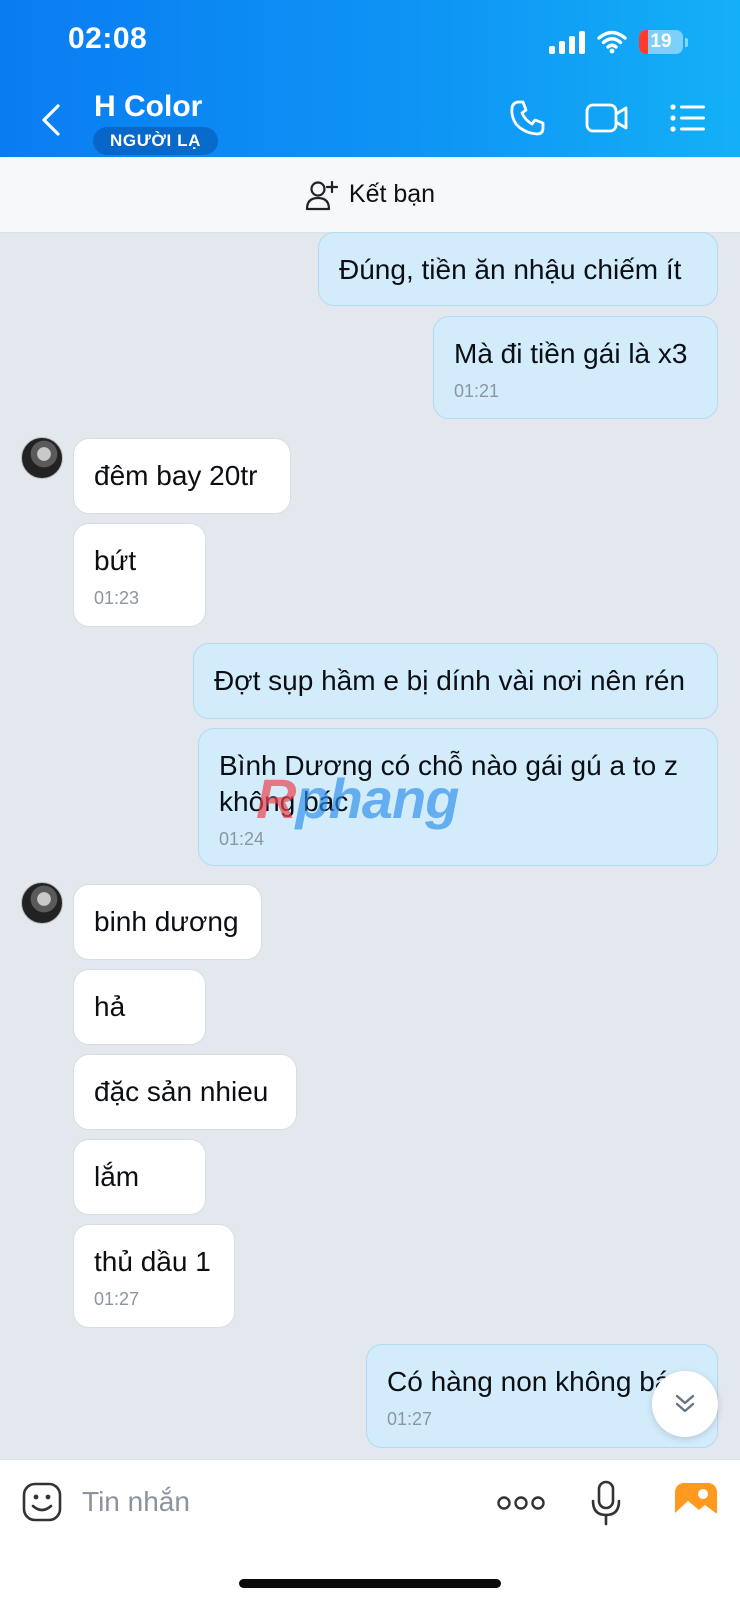 This screenshot has height=1600, width=740. I want to click on message-time: 01:21, so click(477, 391).